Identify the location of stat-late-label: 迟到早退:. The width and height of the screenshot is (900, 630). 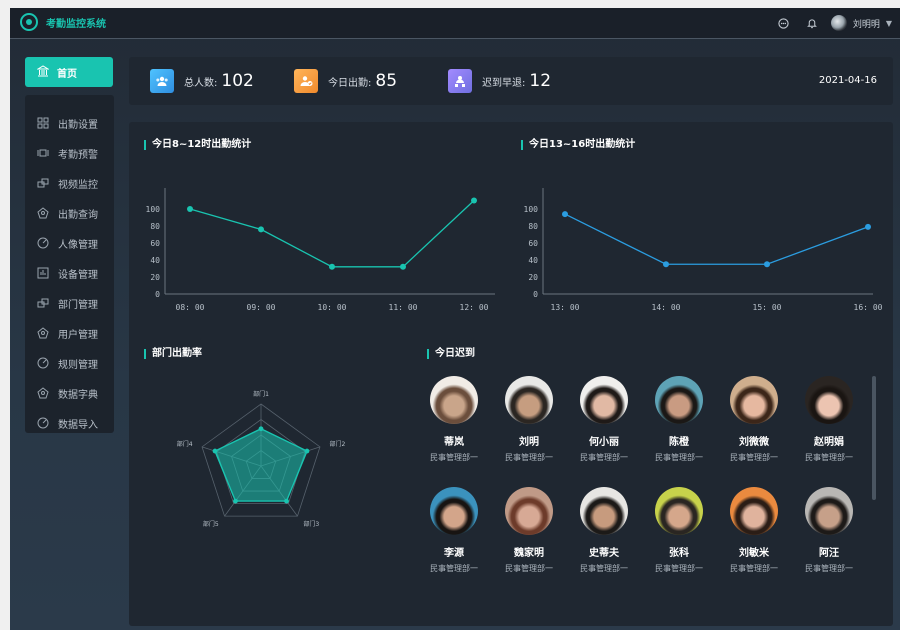
(504, 83).